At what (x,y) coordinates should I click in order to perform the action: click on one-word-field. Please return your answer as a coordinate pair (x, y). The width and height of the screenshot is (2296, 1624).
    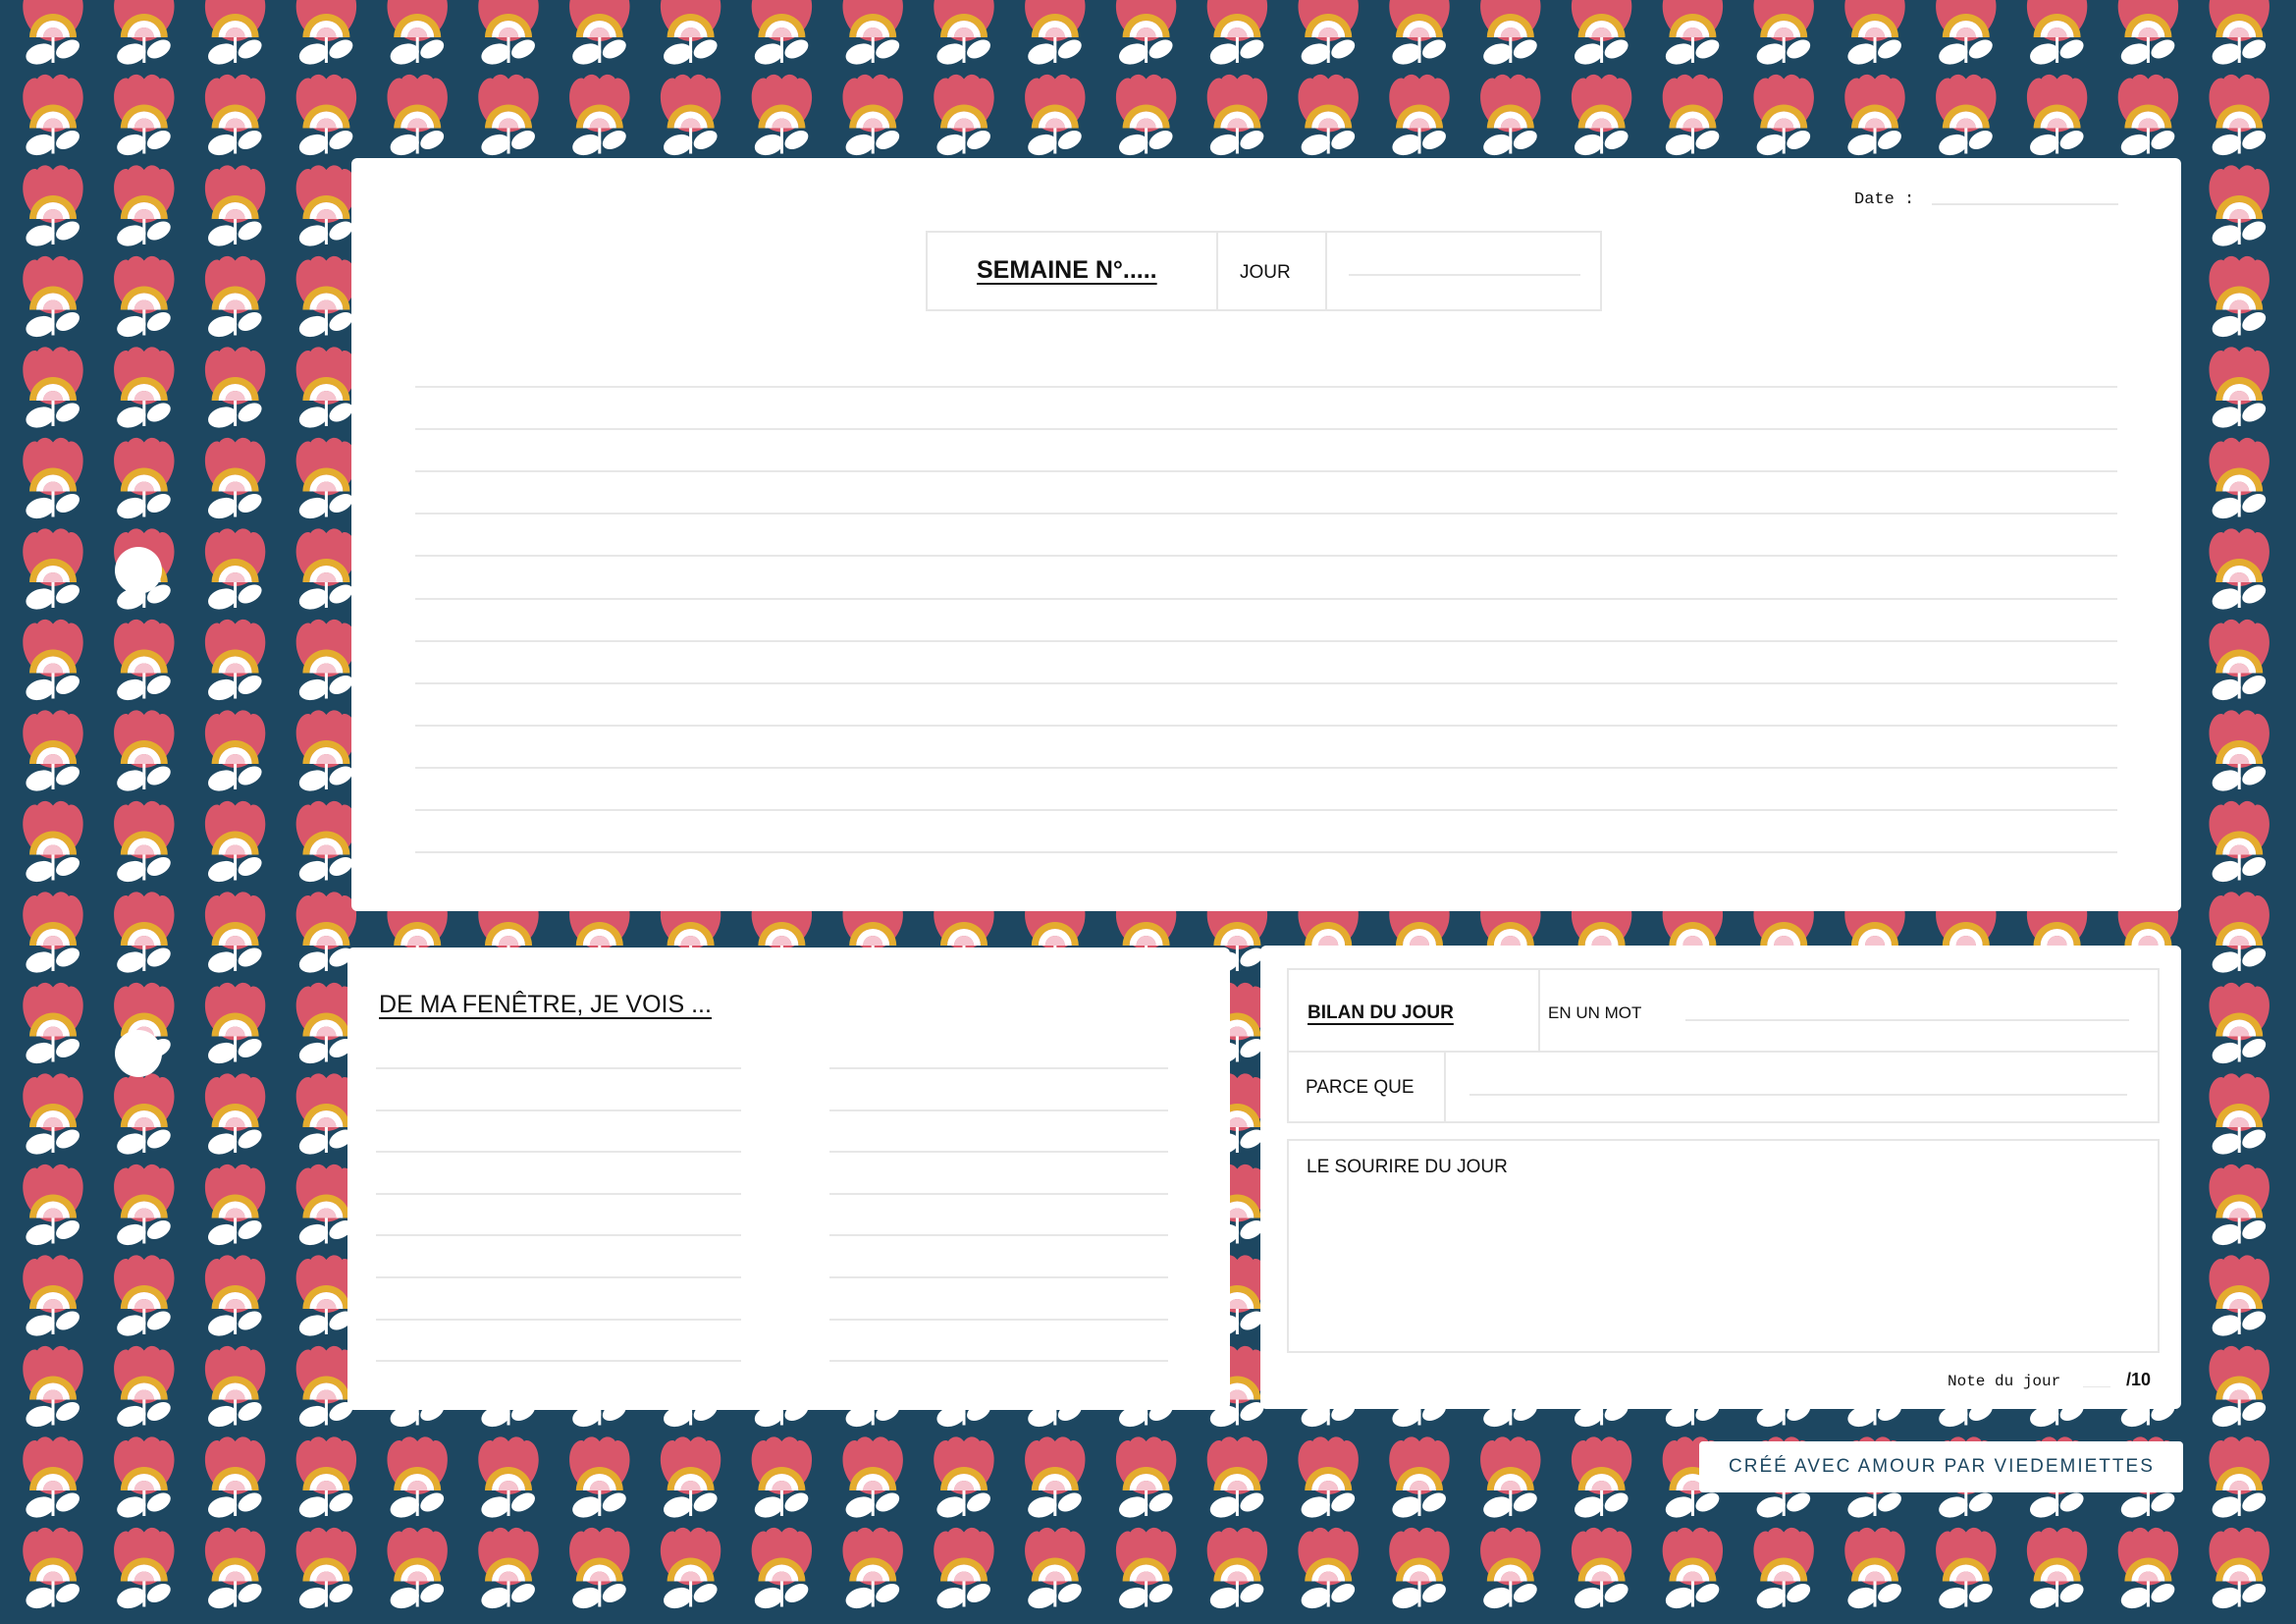
    Looking at the image, I should click on (1907, 1020).